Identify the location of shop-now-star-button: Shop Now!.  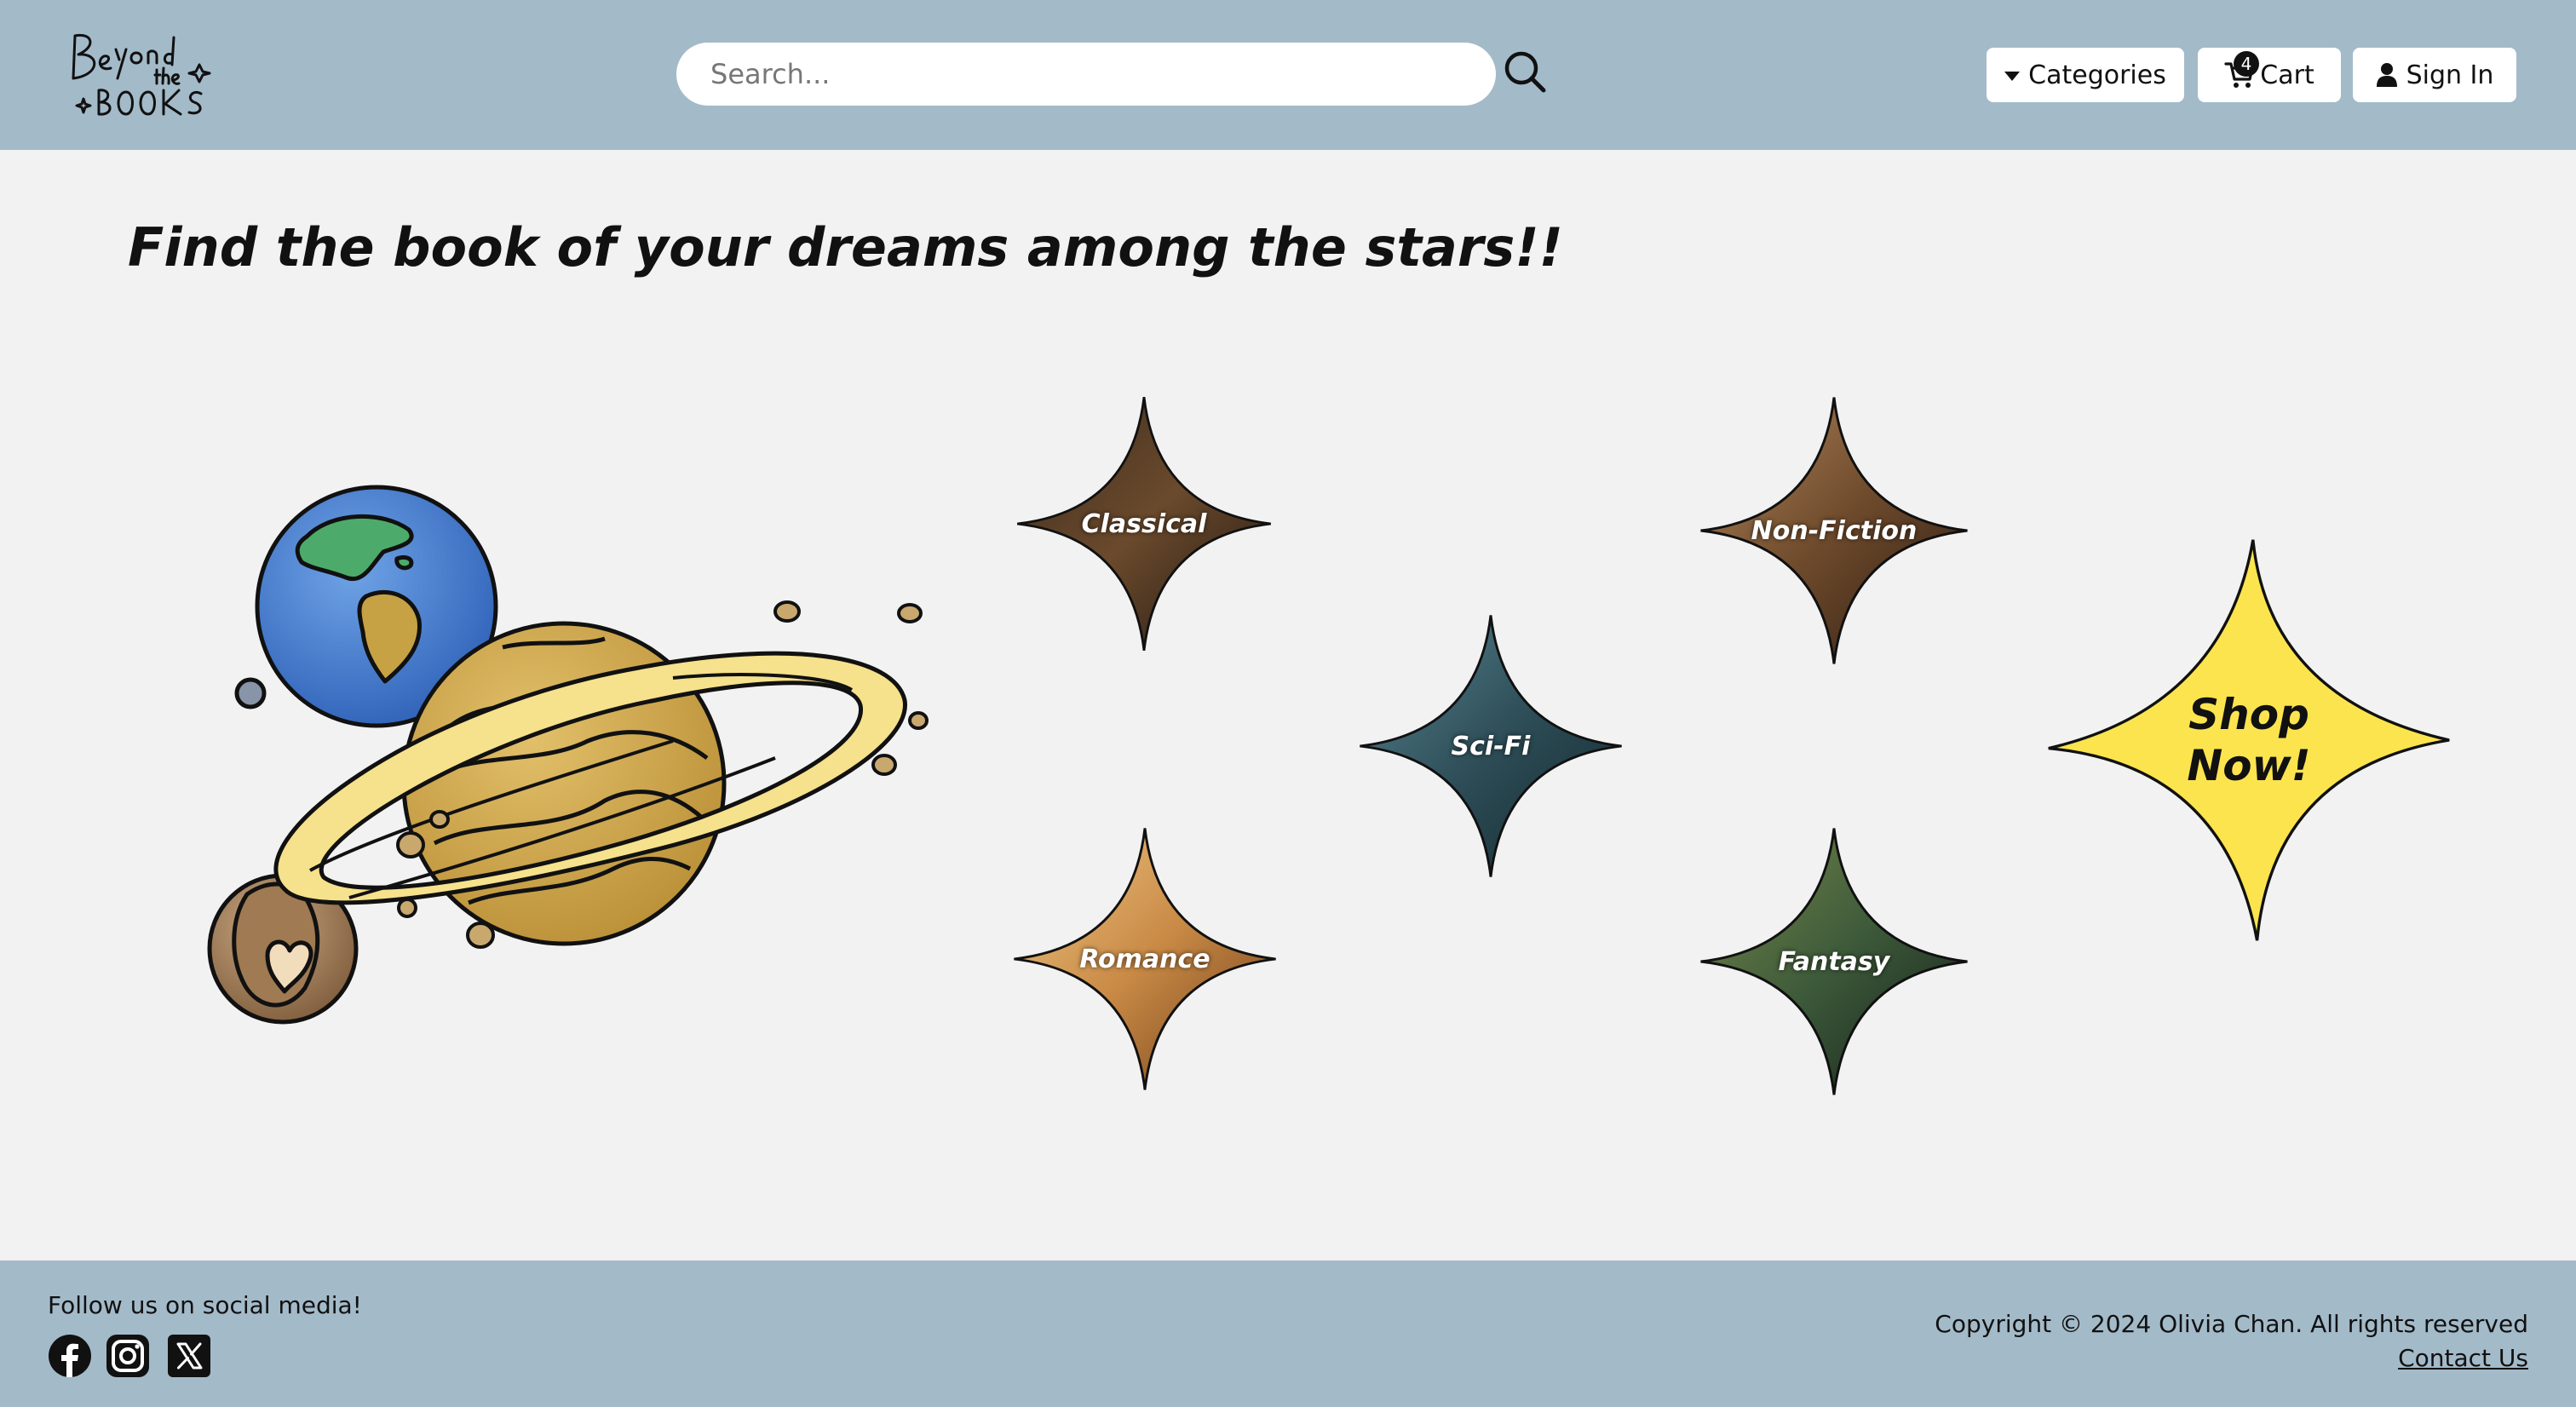
(2249, 740).